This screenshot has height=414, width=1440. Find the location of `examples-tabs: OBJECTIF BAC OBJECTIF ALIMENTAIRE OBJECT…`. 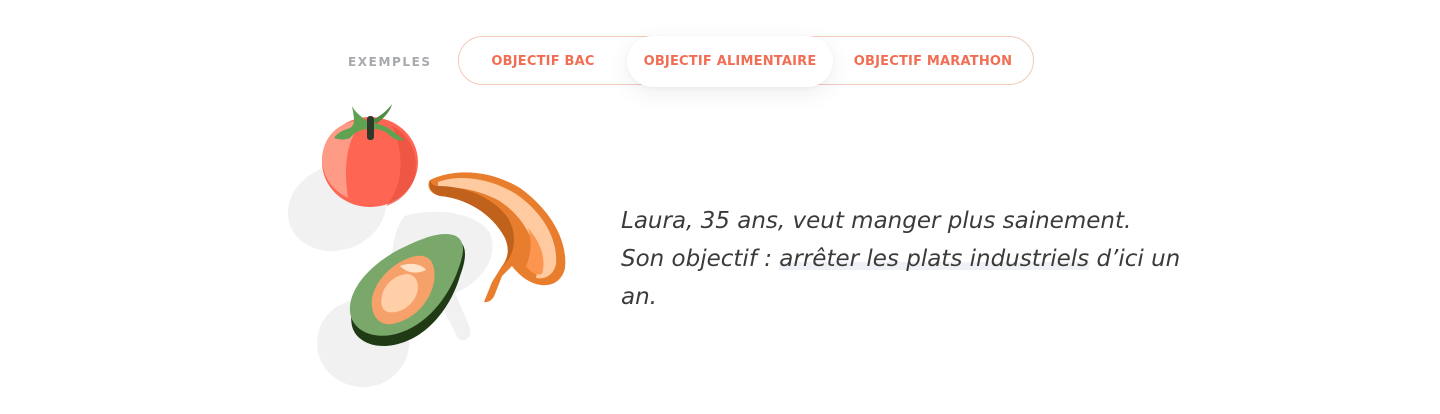

examples-tabs: OBJECTIF BAC OBJECTIF ALIMENTAIRE OBJECT… is located at coordinates (746, 61).